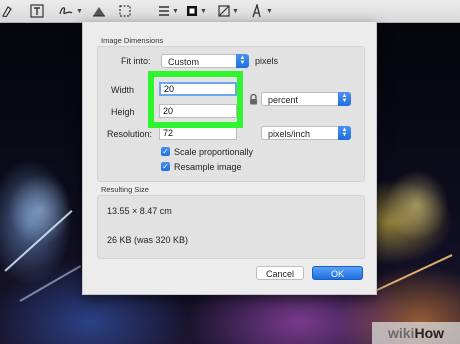 This screenshot has width=460, height=344. Describe the element at coordinates (208, 167) in the screenshot. I see `resample-image-label: Resample image` at that location.